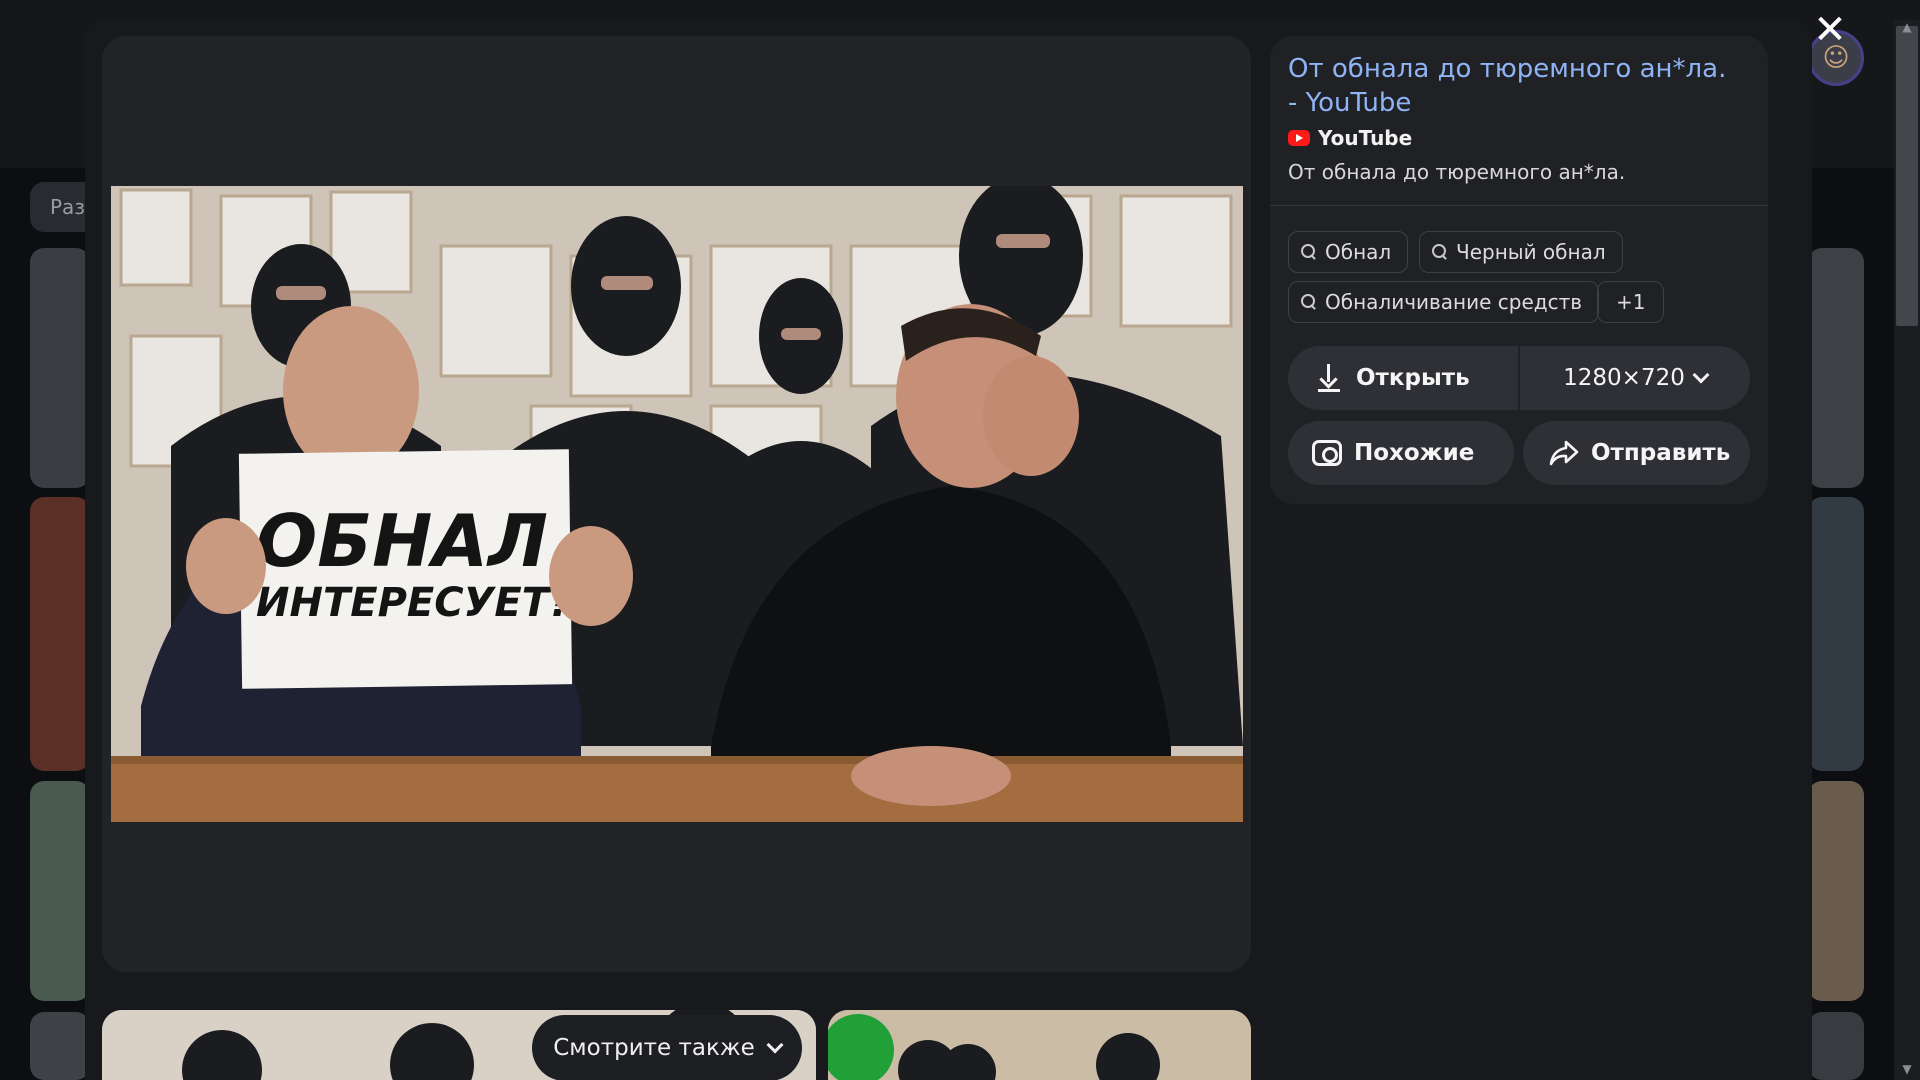  I want to click on scroll-down-arrow-icon: ▼, so click(1907, 1070).